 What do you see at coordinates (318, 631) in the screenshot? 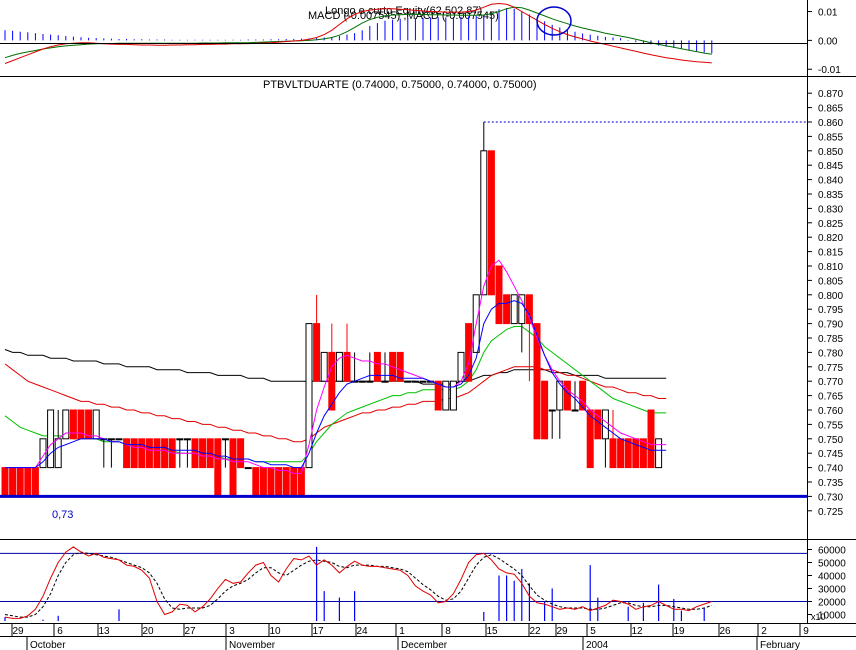
I see `date-day-label: 17` at bounding box center [318, 631].